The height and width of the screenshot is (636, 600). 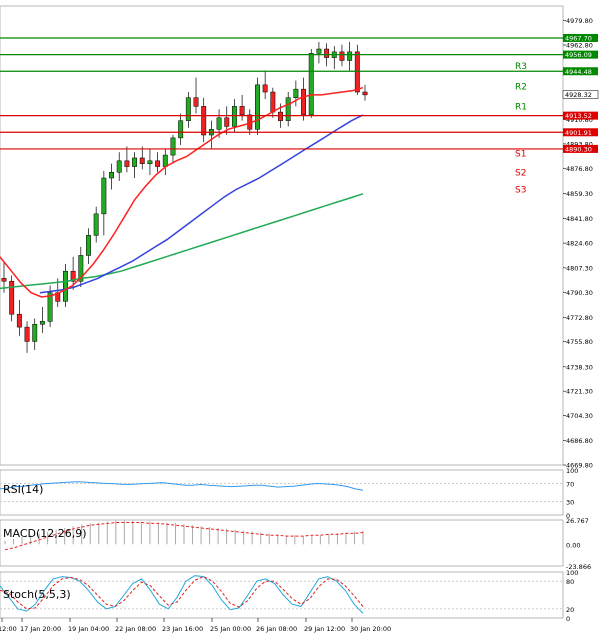 What do you see at coordinates (521, 87) in the screenshot?
I see `level-name-label: R2` at bounding box center [521, 87].